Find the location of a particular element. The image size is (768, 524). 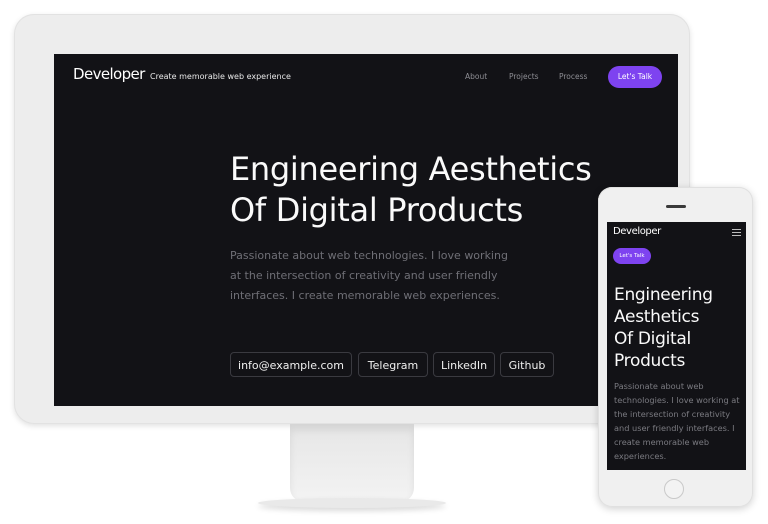

lets-talk-button: Let's Talk is located at coordinates (635, 77).